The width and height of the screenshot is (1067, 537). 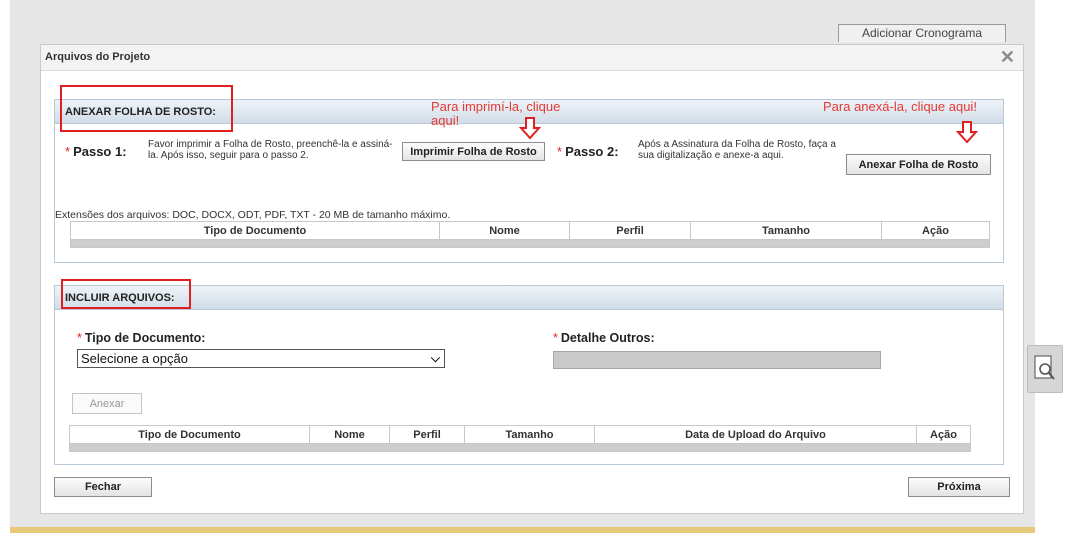 I want to click on modal-header: Arquivos do Projeto ✕, so click(x=532, y=58).